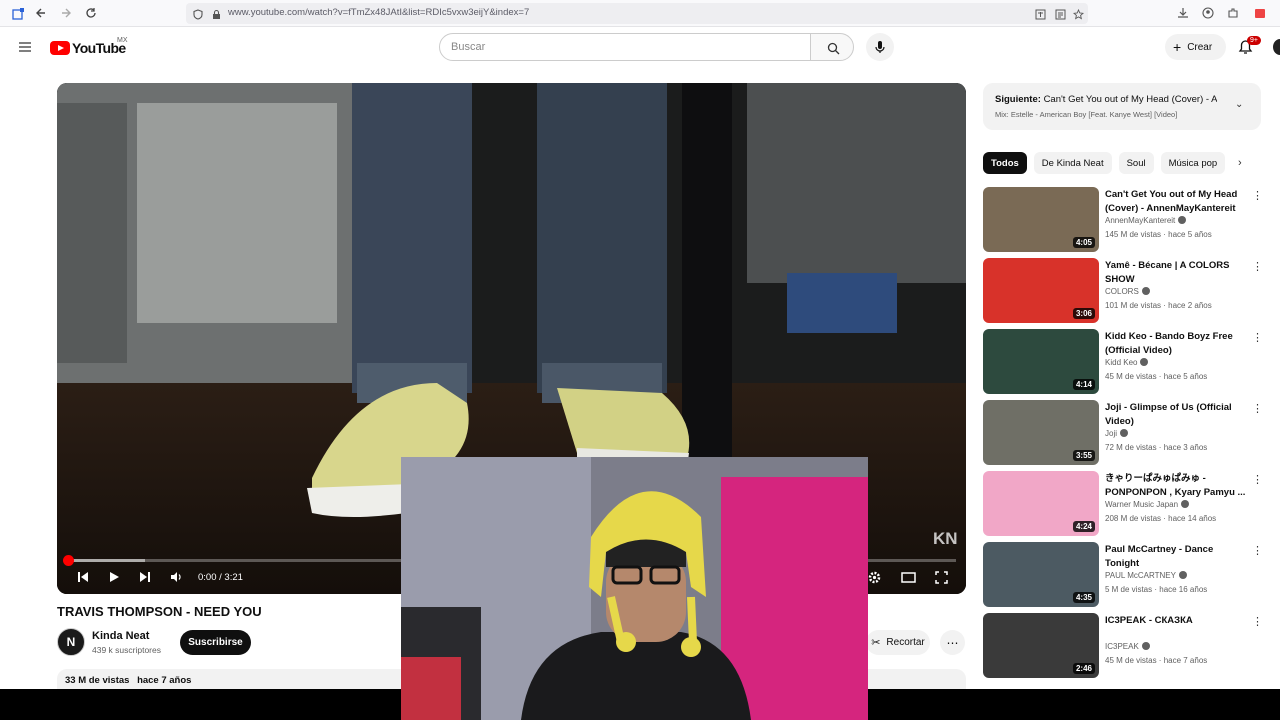 The height and width of the screenshot is (720, 1280). I want to click on recommendation-meta: 145 M de vistas · hace 5 años, so click(1158, 234).